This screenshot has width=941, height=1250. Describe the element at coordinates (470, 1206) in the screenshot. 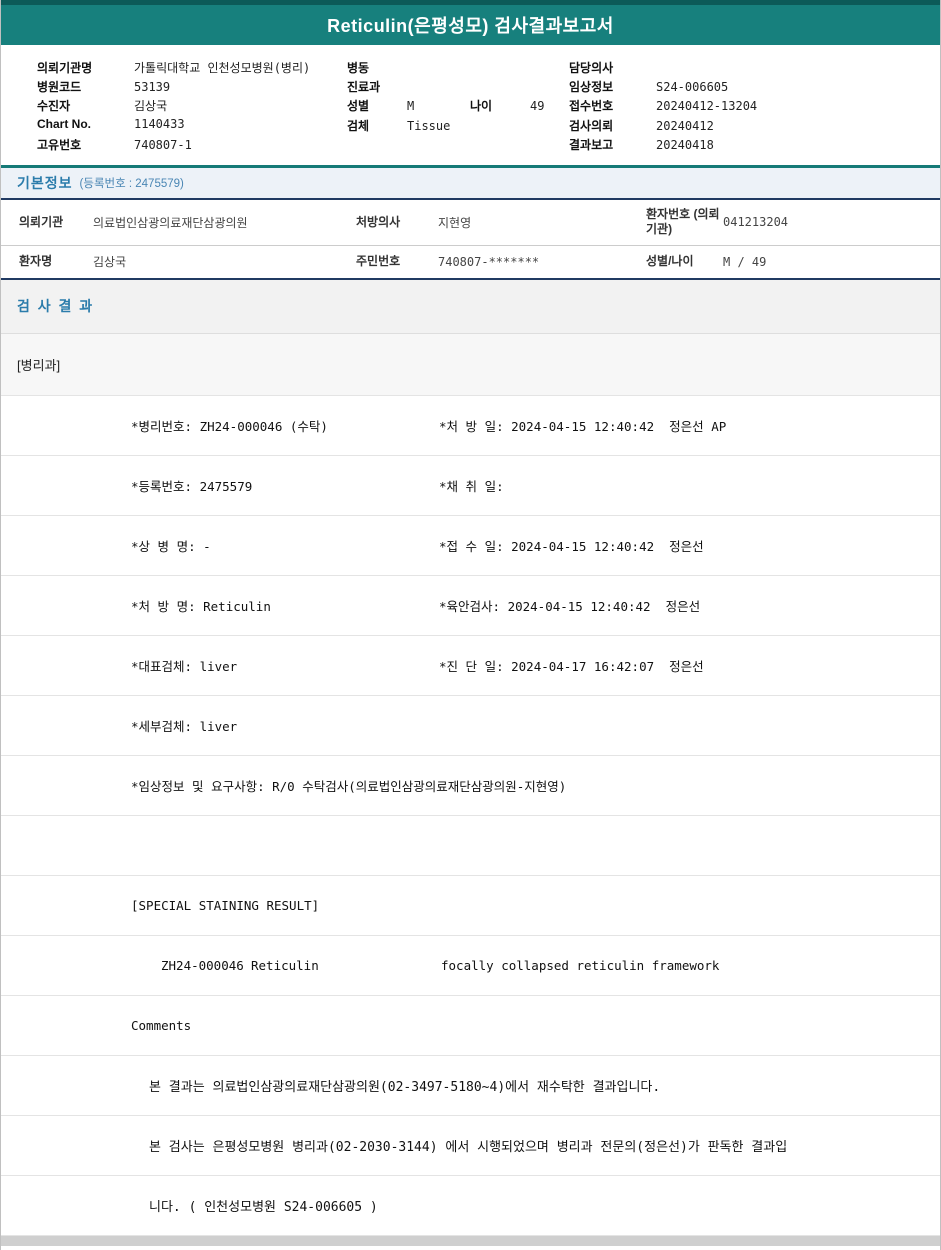

I see `comment-row: 니다. ( 인천성모병원 S24-006605 )` at that location.